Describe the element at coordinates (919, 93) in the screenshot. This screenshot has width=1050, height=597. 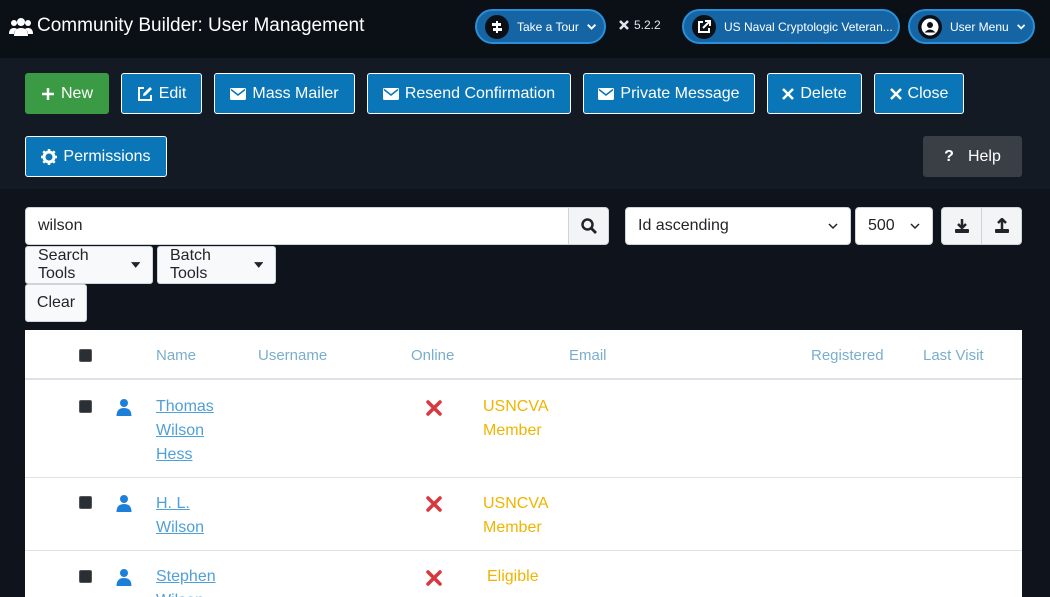
I see `close-button: Close` at that location.